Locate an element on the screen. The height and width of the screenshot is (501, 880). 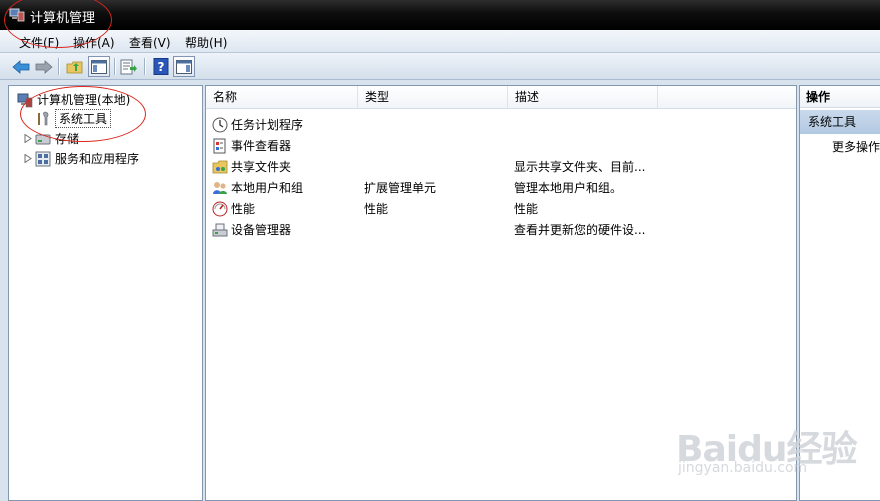
item-name: 任务计划程序 is located at coordinates (267, 125).